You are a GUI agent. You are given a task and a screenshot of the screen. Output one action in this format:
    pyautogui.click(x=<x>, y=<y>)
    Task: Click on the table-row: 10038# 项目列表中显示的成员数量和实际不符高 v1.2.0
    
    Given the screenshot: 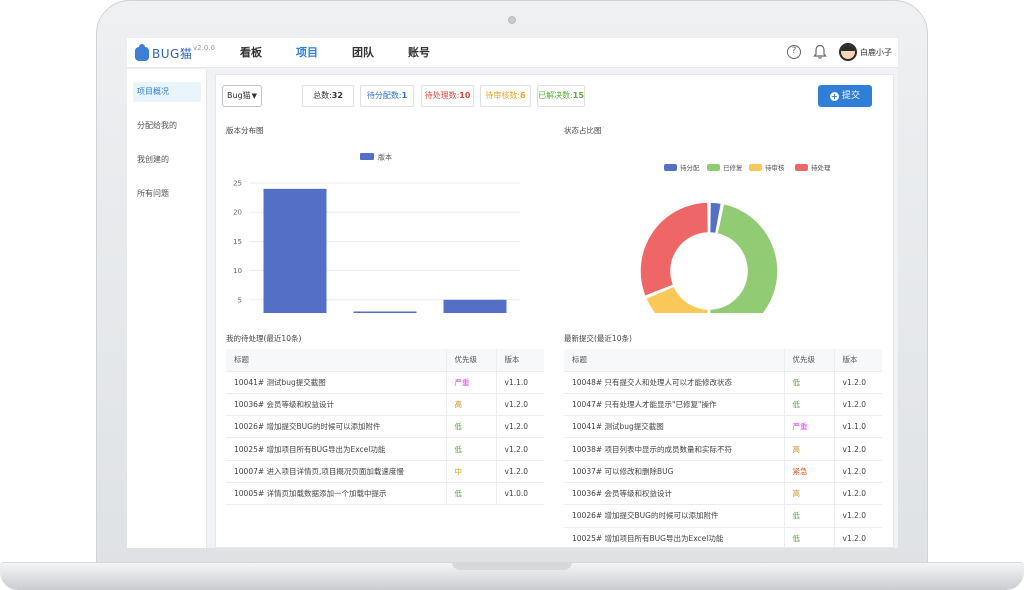 What is the action you would take?
    pyautogui.click(x=723, y=449)
    